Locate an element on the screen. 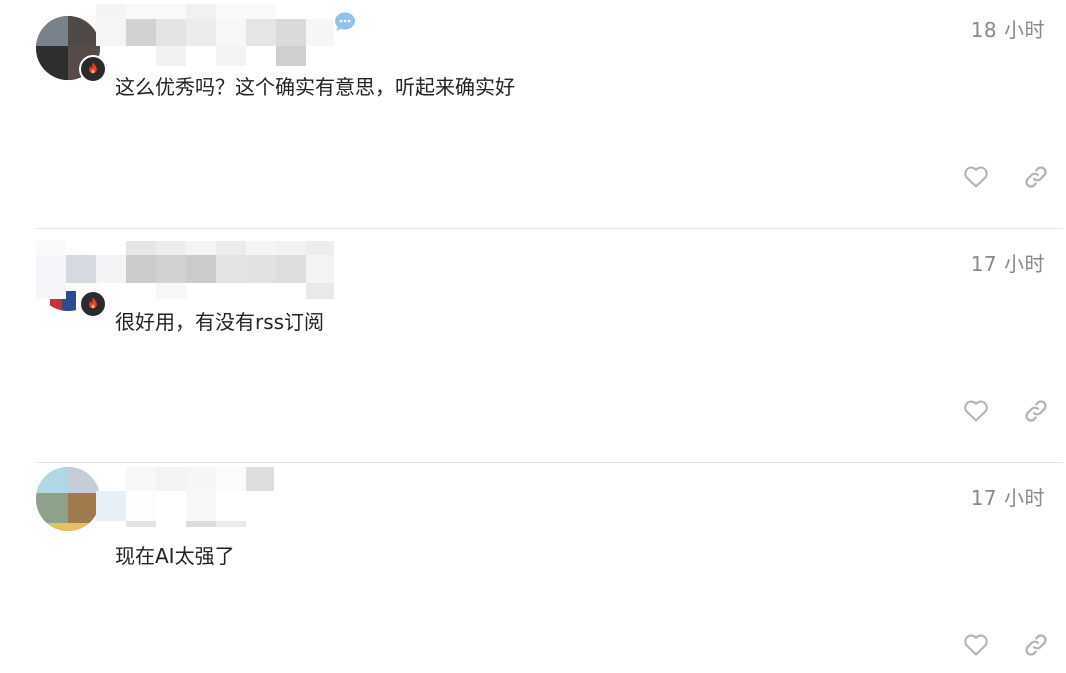  post-text: 很好用，有没有rss订阅 is located at coordinates (220, 322).